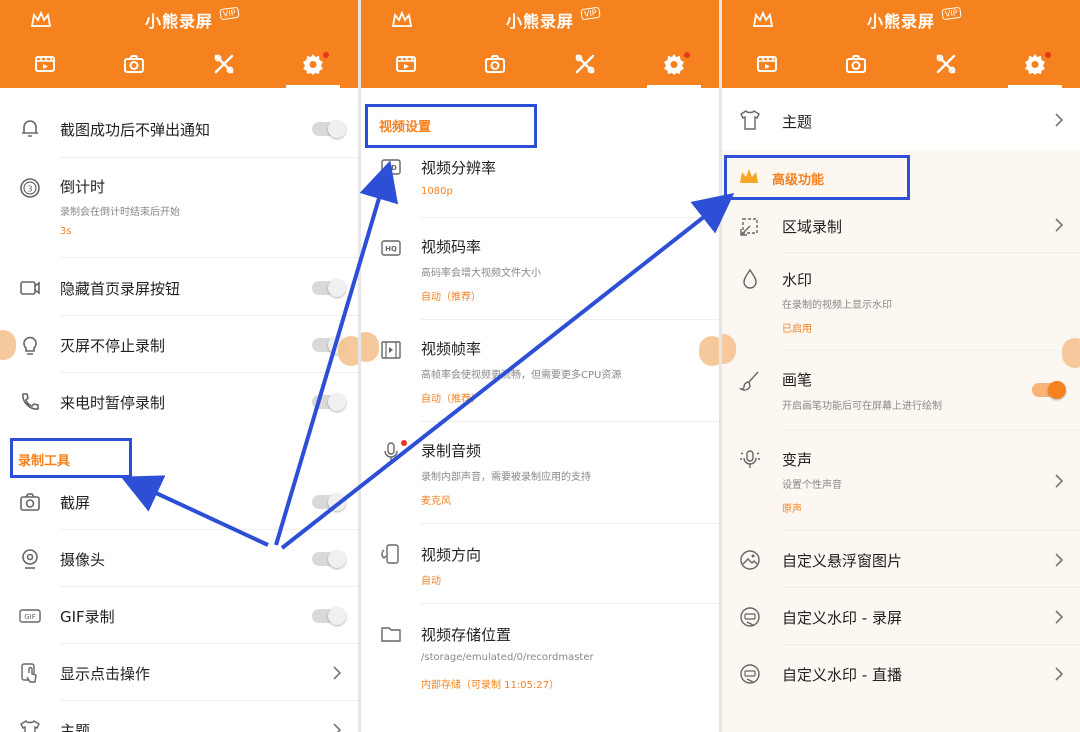  What do you see at coordinates (750, 459) in the screenshot?
I see `voice-icon` at bounding box center [750, 459].